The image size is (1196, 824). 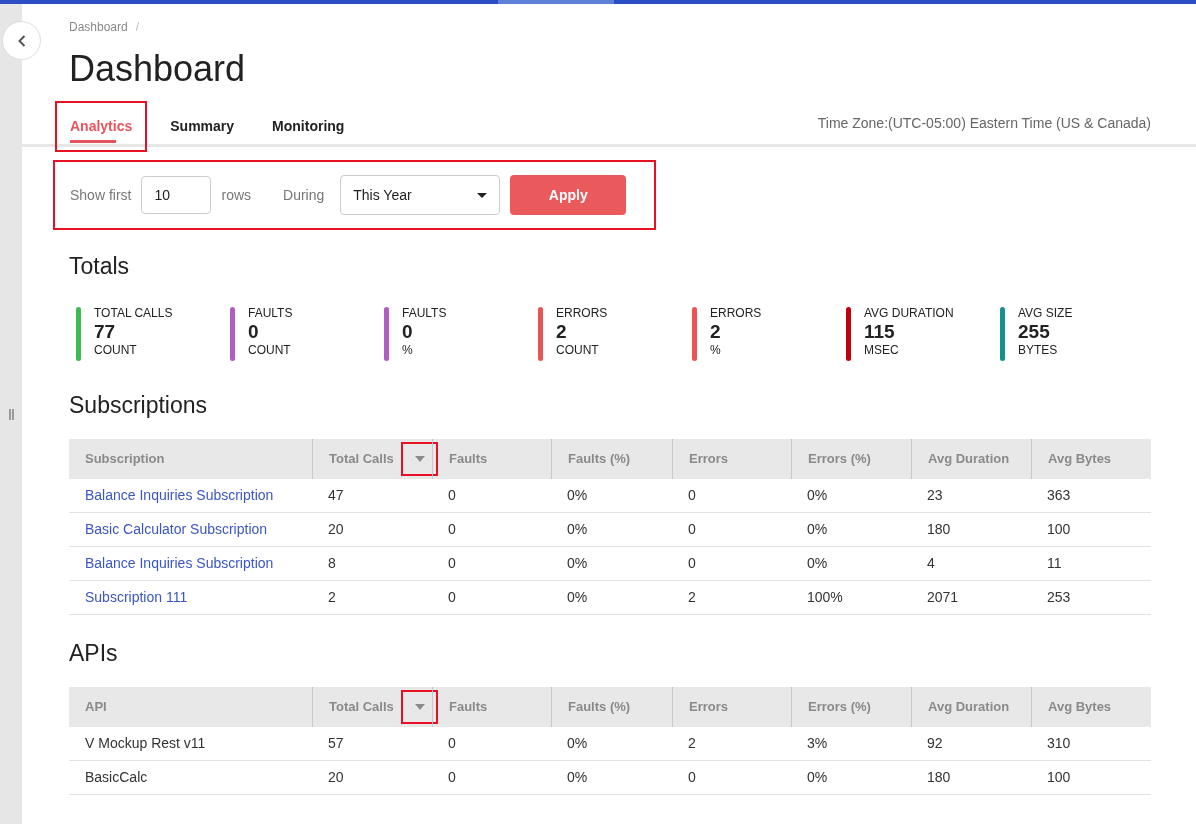 I want to click on table-cell-text: 3%, so click(x=817, y=743).